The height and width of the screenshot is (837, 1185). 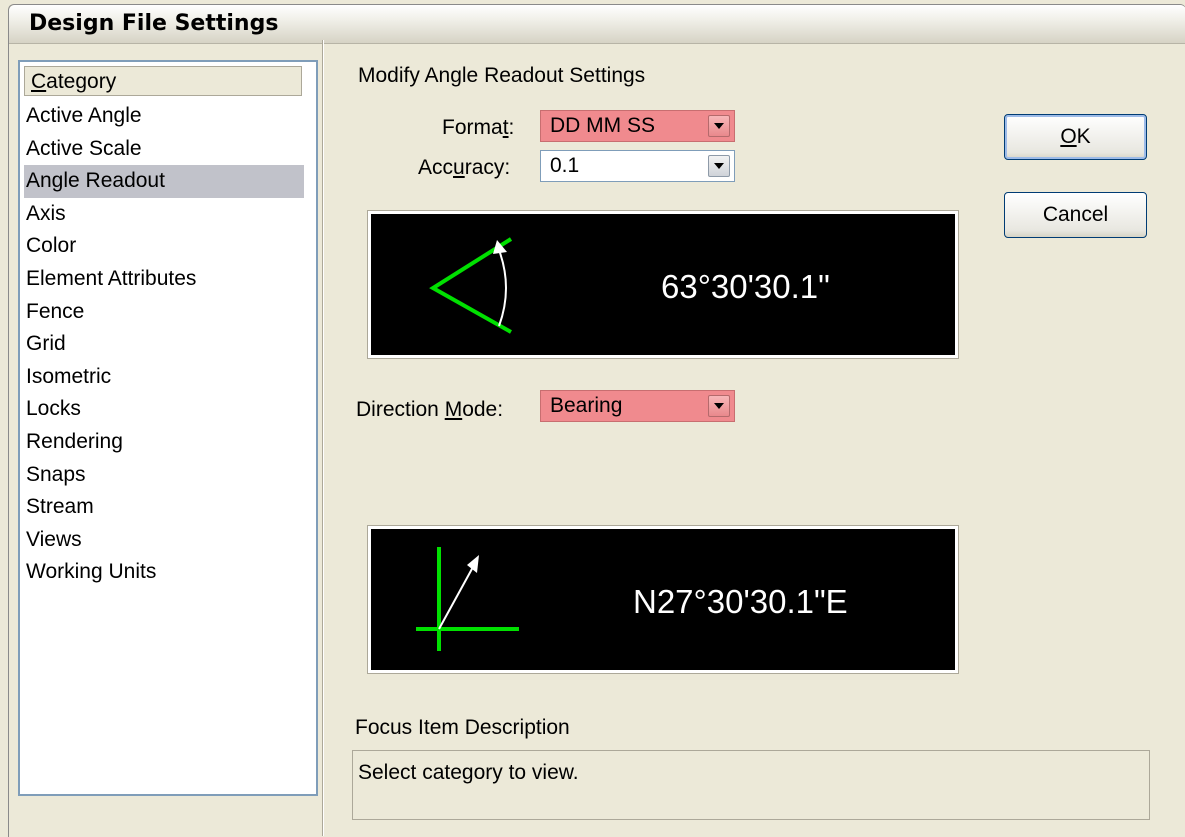 What do you see at coordinates (163, 81) in the screenshot?
I see `category-column-header: Category` at bounding box center [163, 81].